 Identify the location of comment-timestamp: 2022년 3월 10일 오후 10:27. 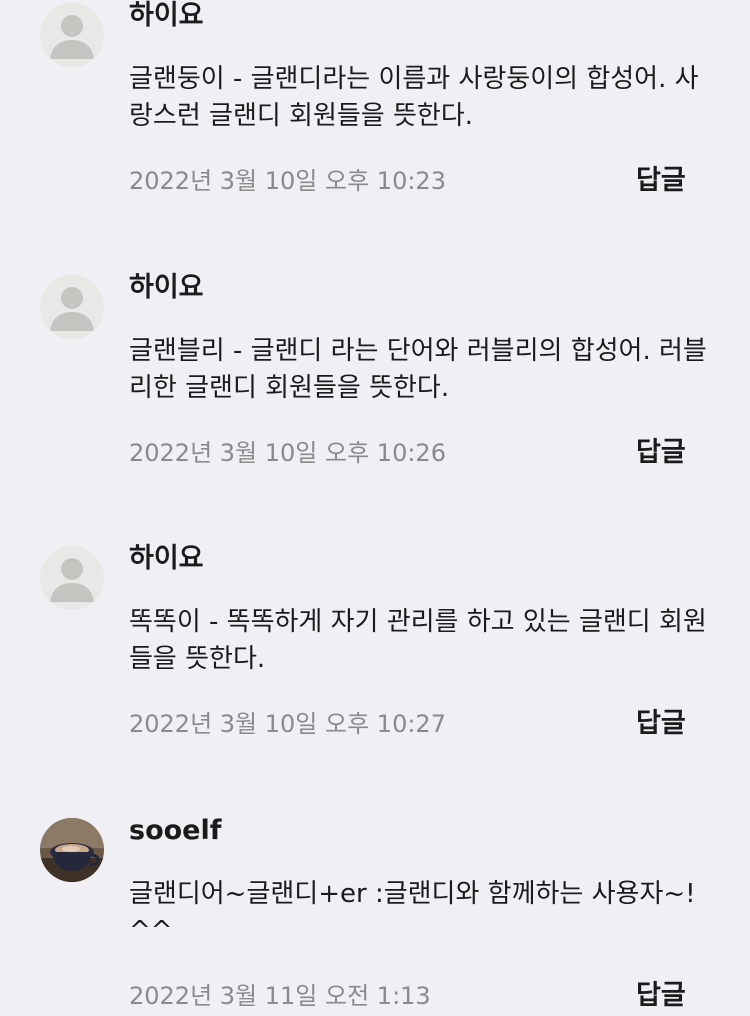
(287, 724).